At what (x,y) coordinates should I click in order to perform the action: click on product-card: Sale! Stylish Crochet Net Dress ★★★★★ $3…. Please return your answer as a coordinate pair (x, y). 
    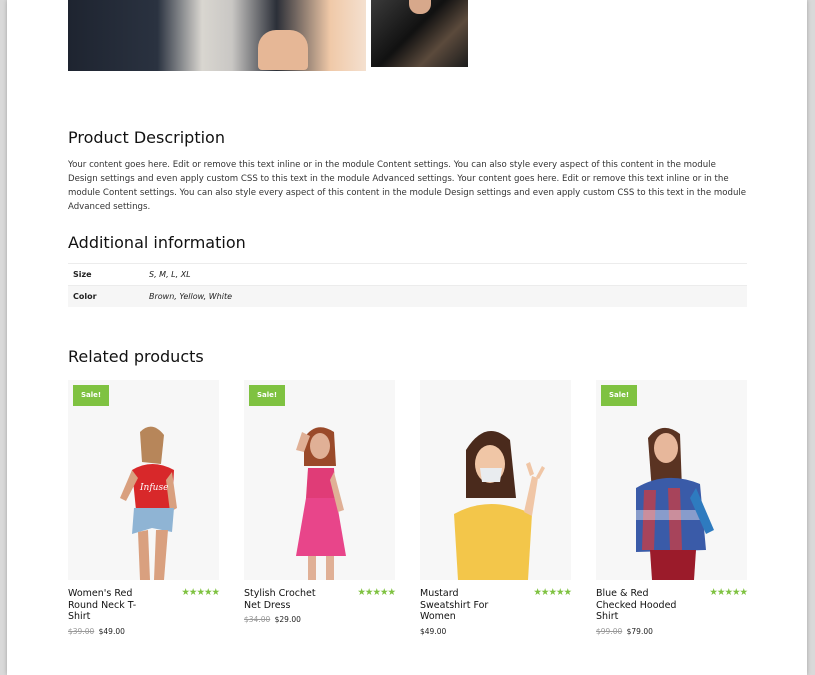
    Looking at the image, I should click on (320, 502).